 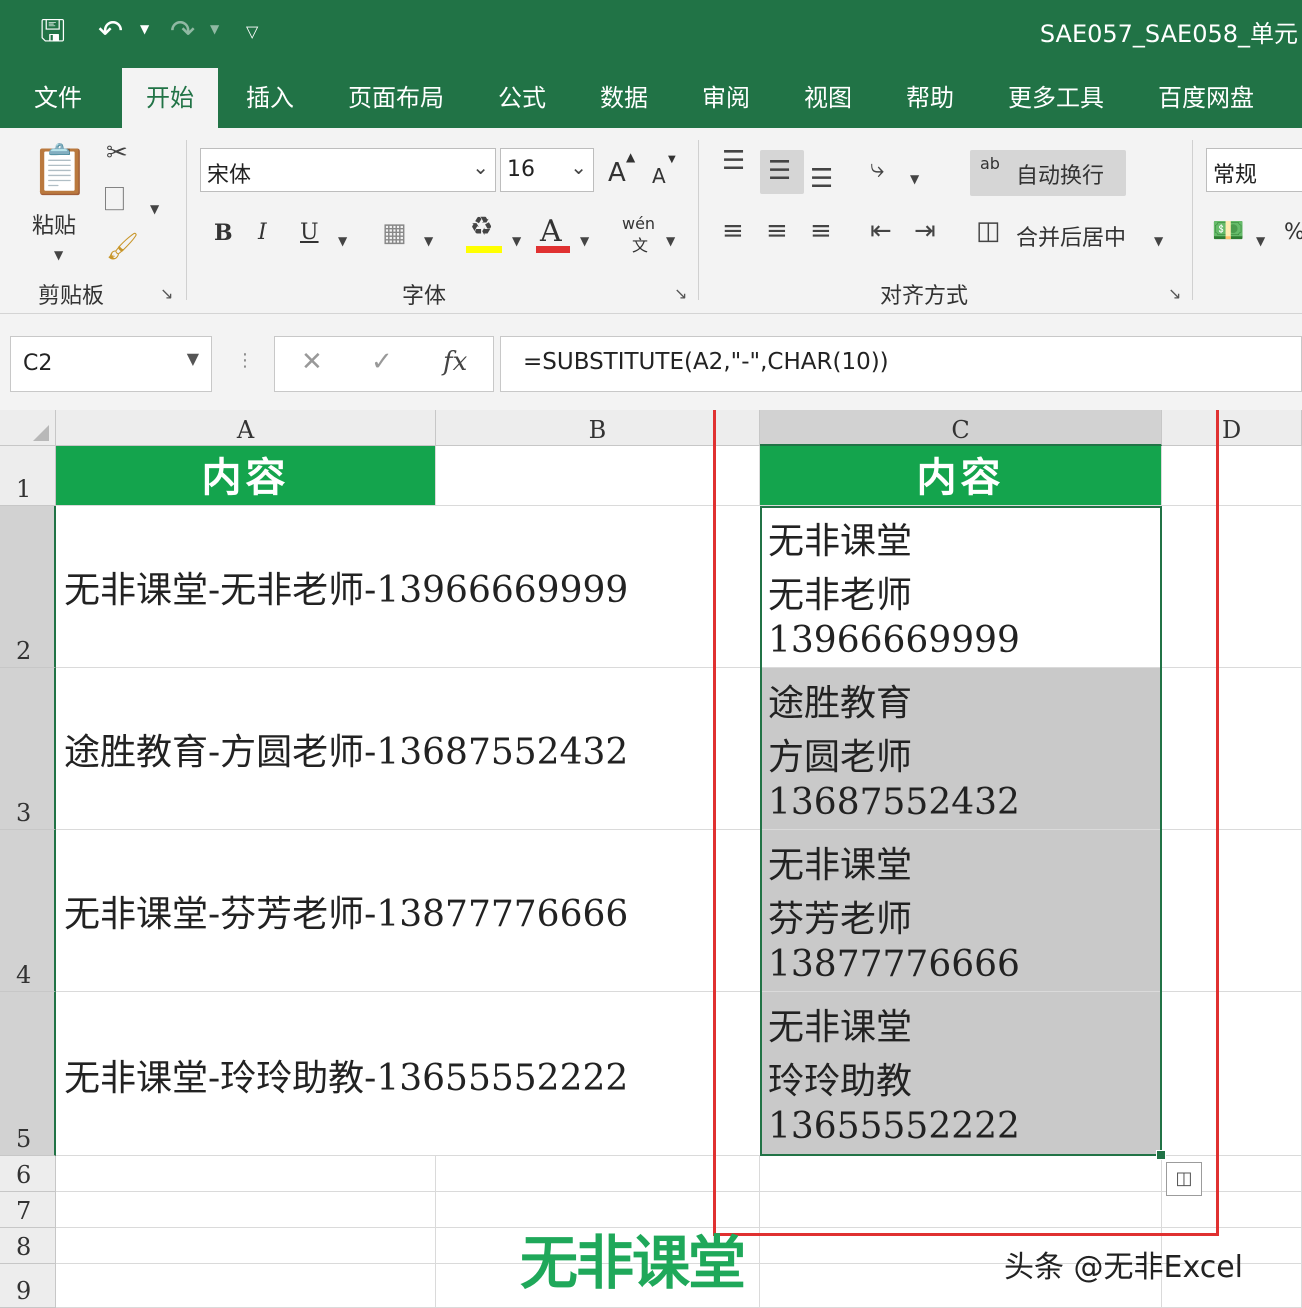 What do you see at coordinates (270, 95) in the screenshot?
I see `tab-insert: 插入` at bounding box center [270, 95].